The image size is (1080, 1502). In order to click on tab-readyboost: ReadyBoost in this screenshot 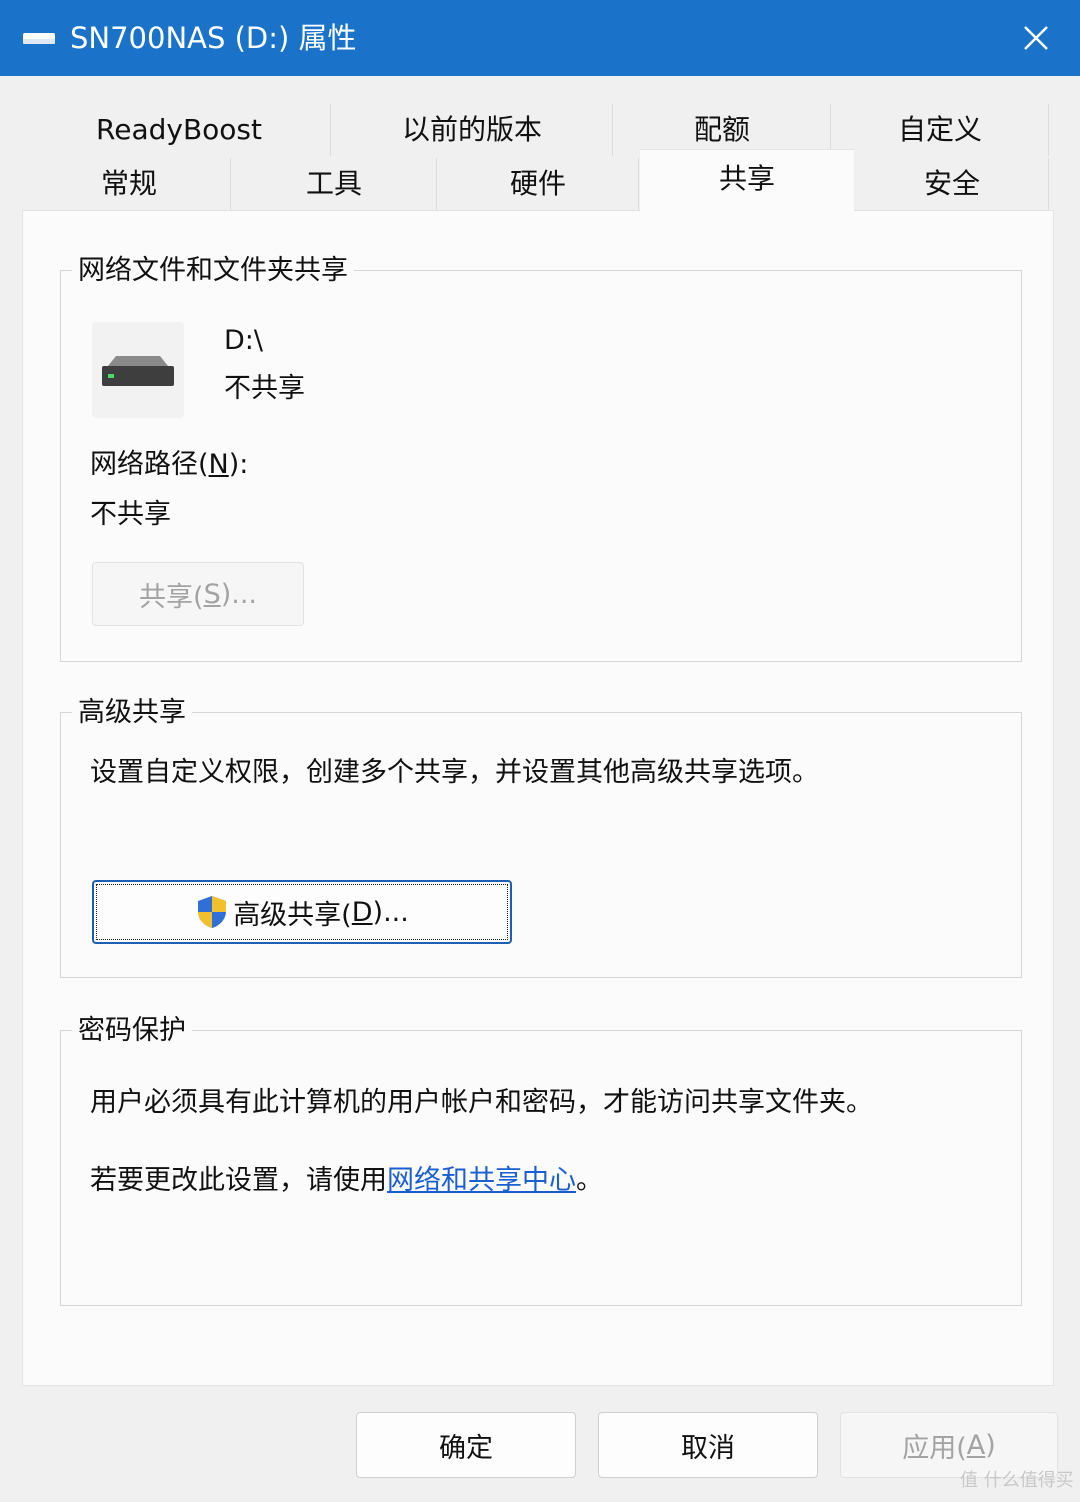, I will do `click(179, 130)`.